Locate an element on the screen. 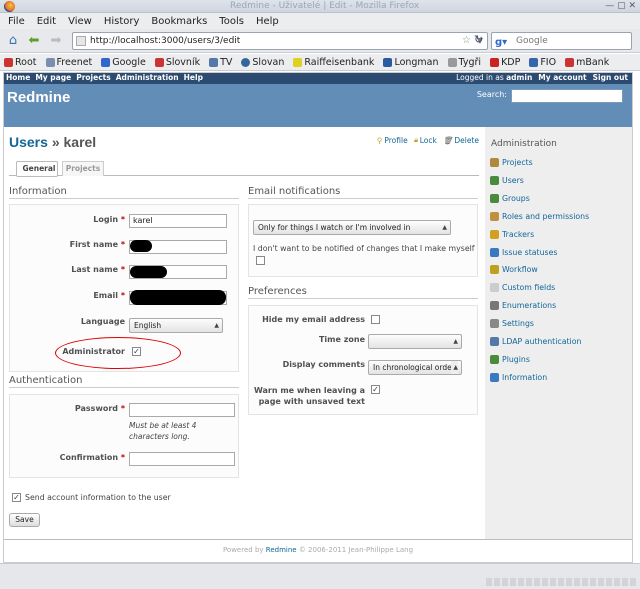 The width and height of the screenshot is (640, 589). sidebar-item-plugins: Plugins is located at coordinates (510, 359).